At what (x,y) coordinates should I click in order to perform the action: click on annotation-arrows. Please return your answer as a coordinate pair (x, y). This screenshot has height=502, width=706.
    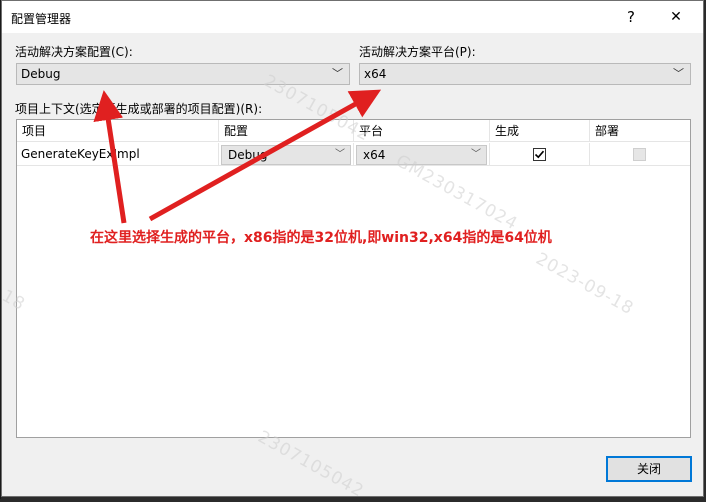
    Looking at the image, I should click on (237, 156).